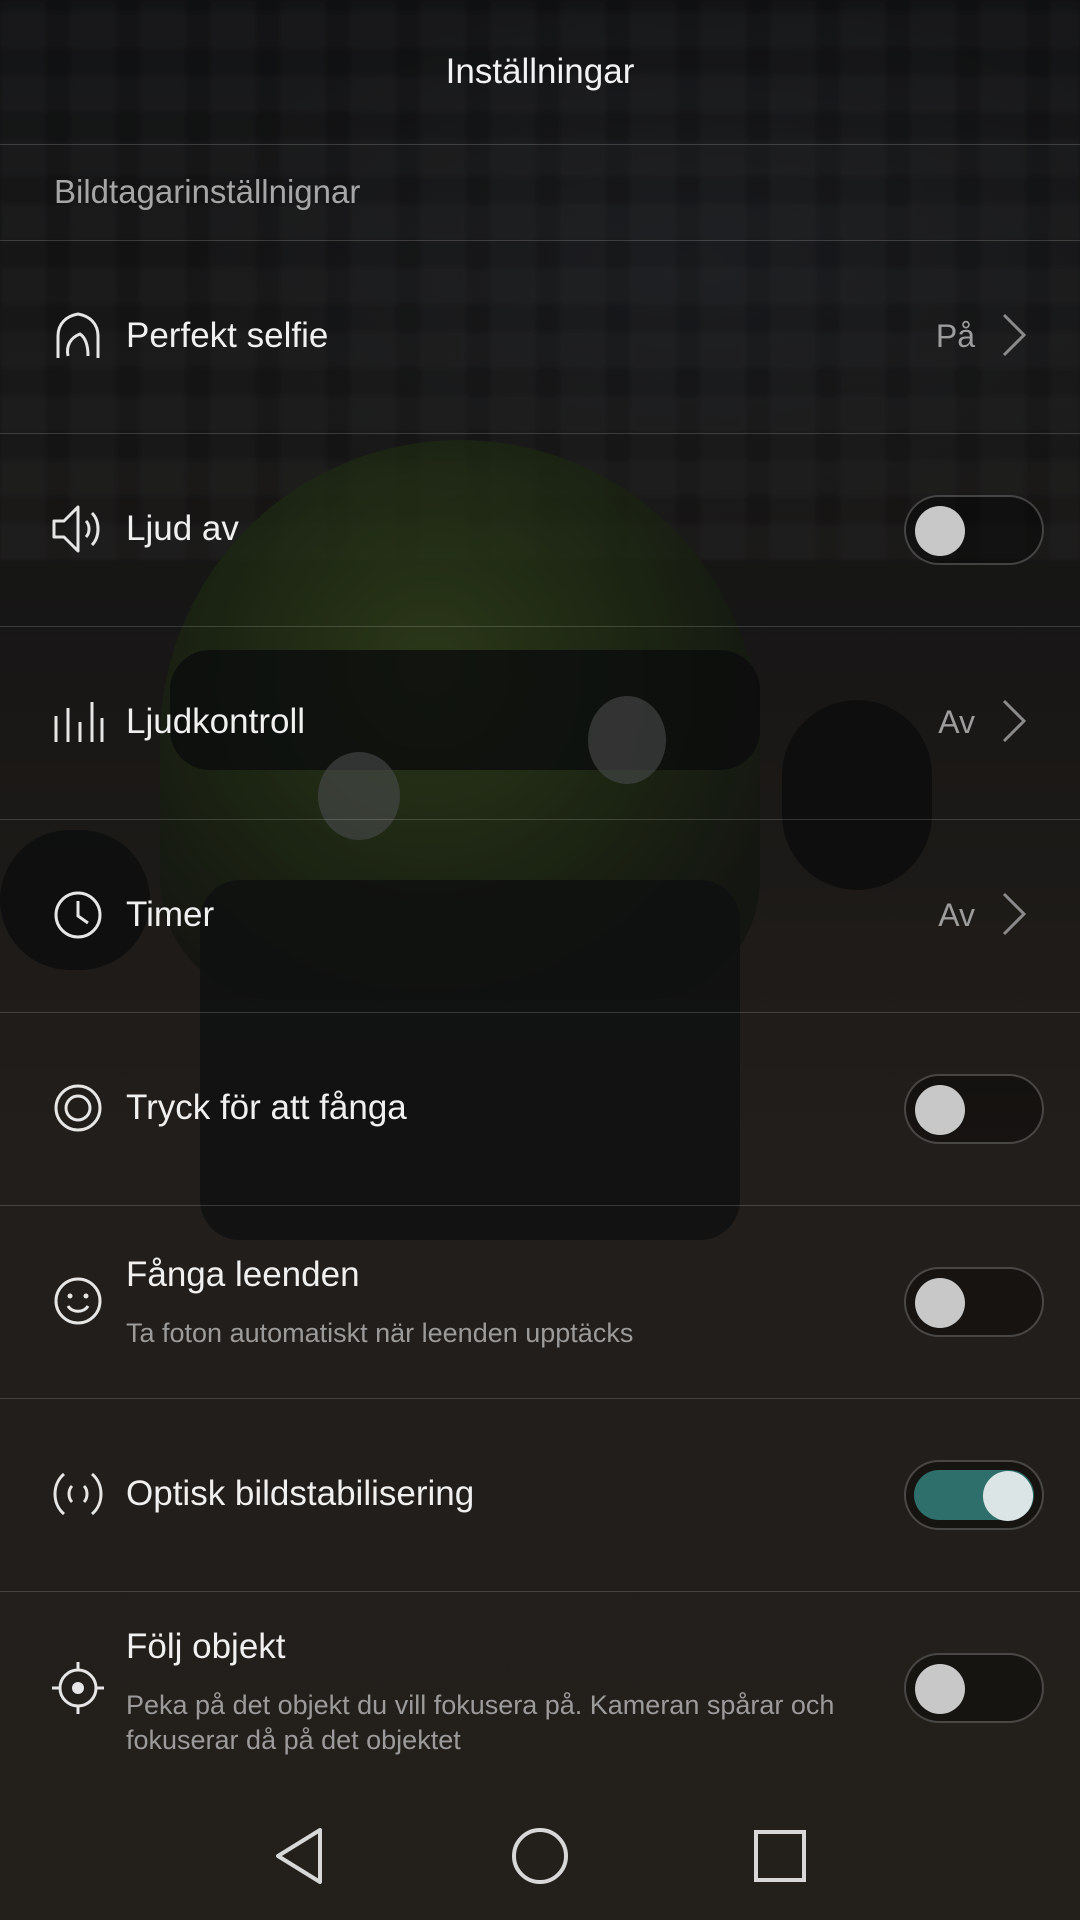 The width and height of the screenshot is (1080, 1920). I want to click on selfie-face-icon, so click(78, 335).